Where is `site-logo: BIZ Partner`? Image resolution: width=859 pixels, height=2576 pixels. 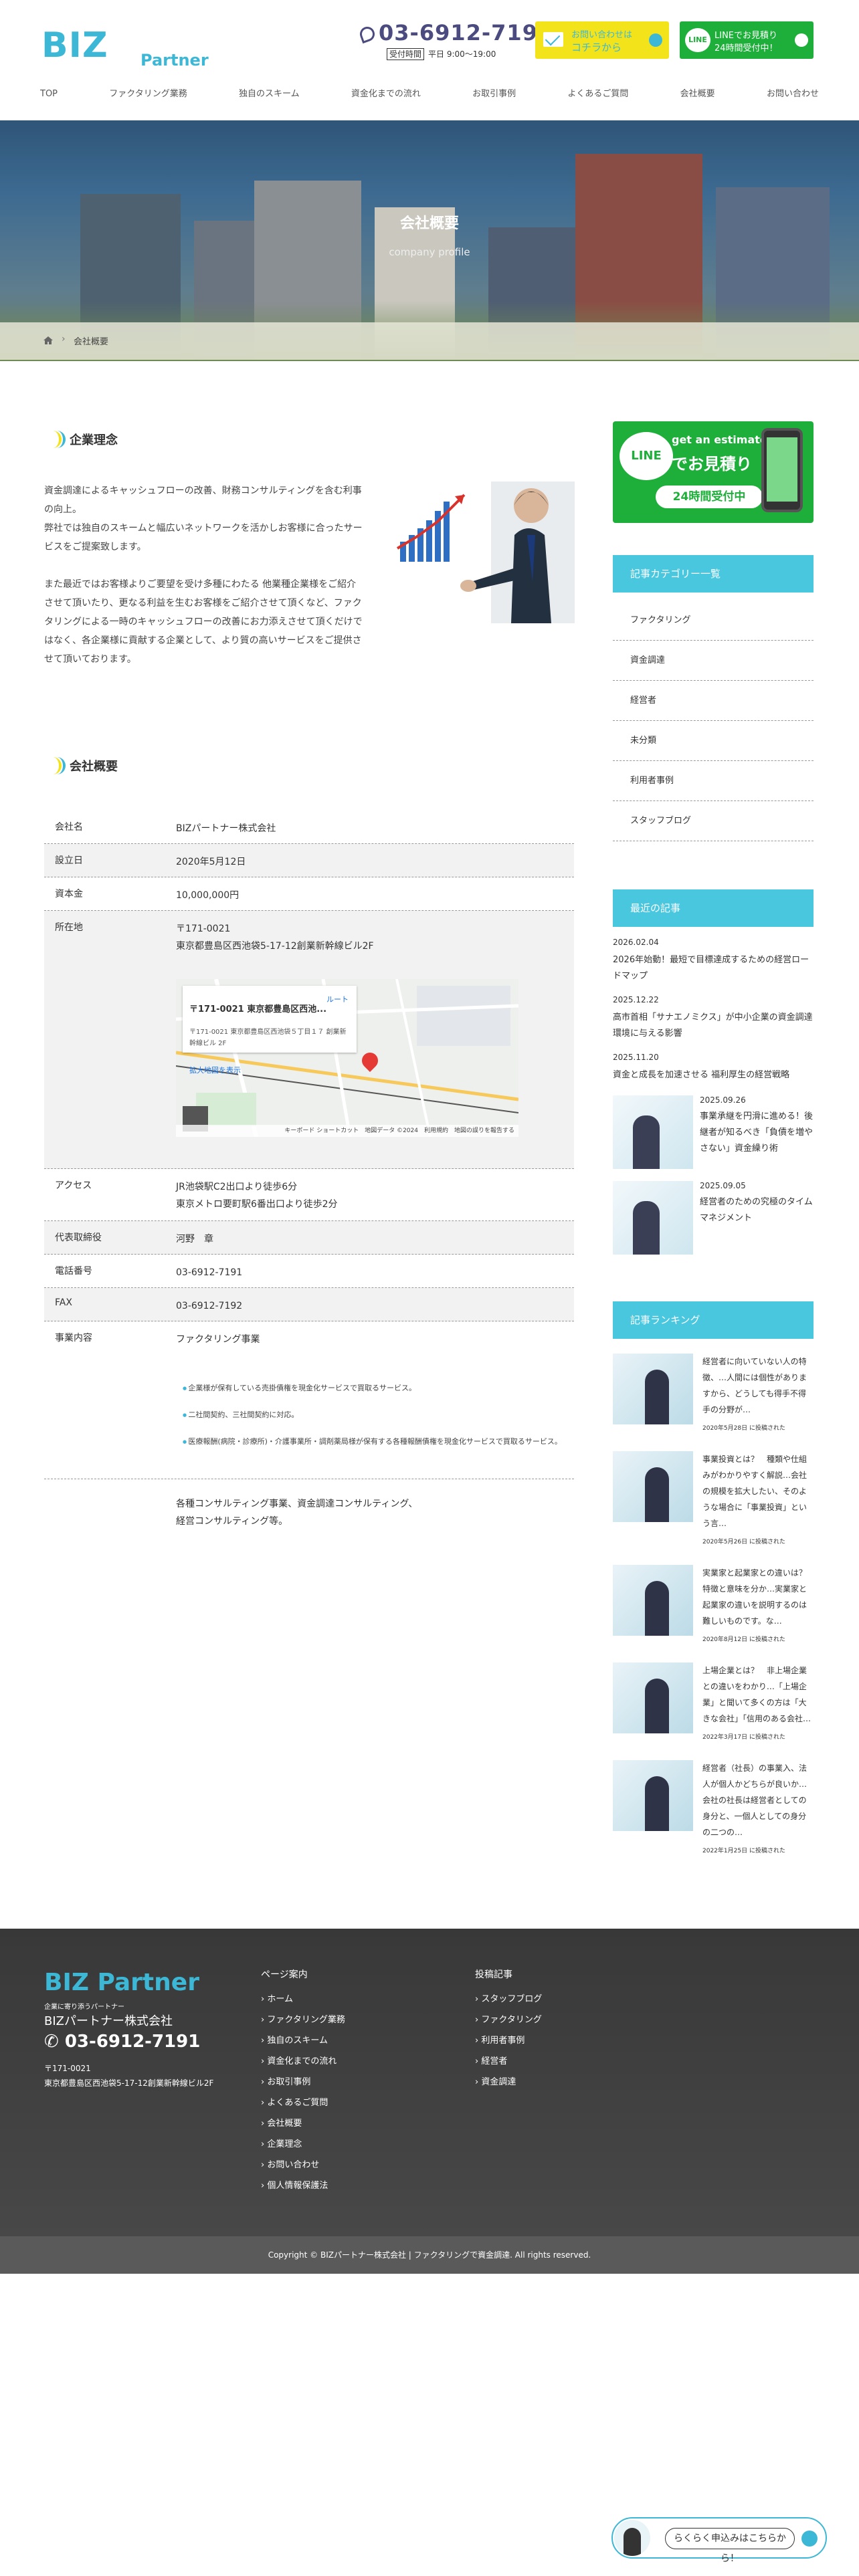 site-logo: BIZ Partner is located at coordinates (125, 45).